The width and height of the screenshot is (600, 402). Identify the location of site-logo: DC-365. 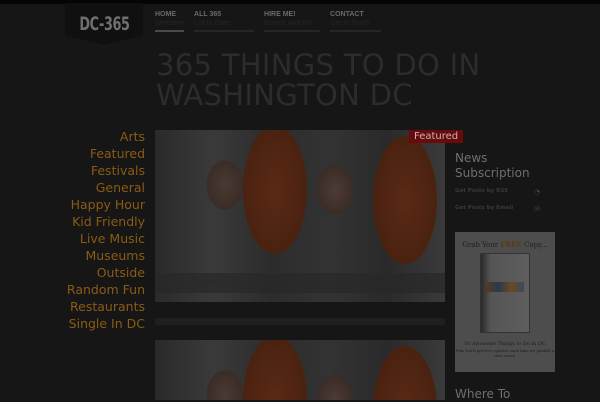
(104, 24).